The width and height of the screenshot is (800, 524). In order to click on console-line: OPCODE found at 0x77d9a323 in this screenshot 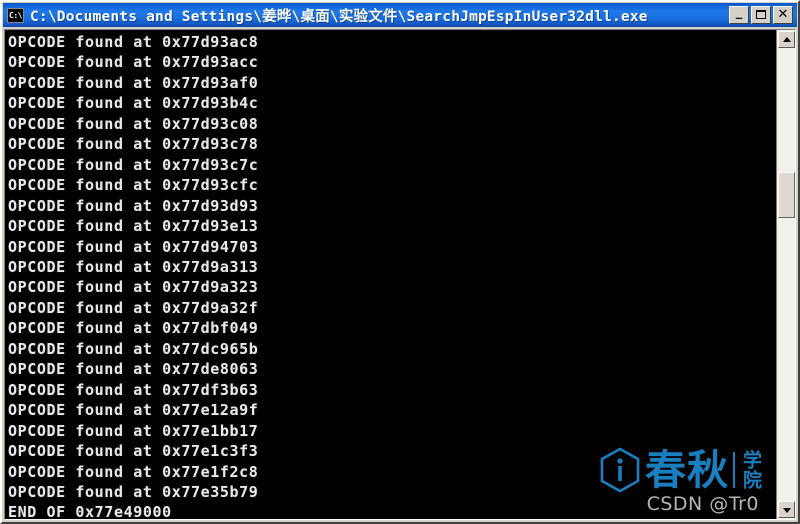, I will do `click(133, 287)`.